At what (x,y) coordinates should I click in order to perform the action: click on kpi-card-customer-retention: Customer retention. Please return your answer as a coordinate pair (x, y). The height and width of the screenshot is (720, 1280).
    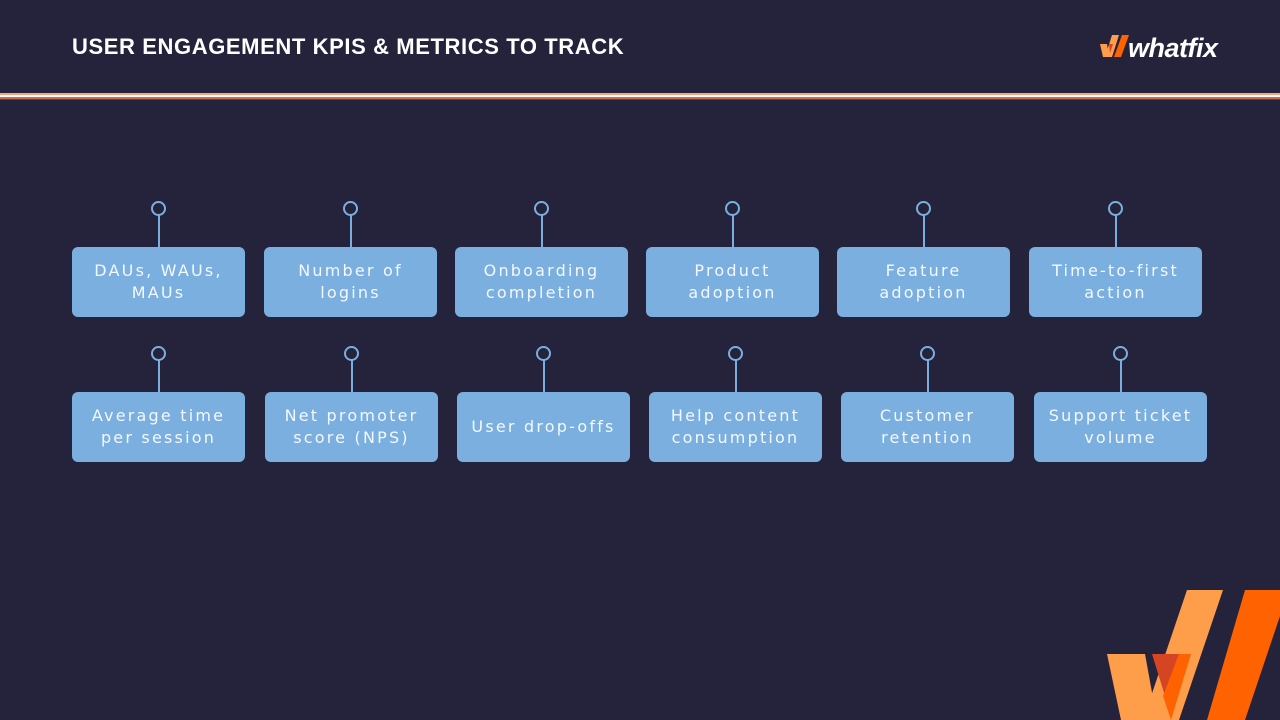
    Looking at the image, I should click on (927, 404).